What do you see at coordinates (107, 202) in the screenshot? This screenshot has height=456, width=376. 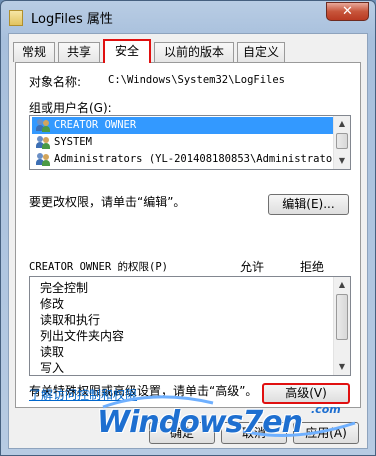 I see `edit-hint: 要更改权限，请单击“编辑”。` at bounding box center [107, 202].